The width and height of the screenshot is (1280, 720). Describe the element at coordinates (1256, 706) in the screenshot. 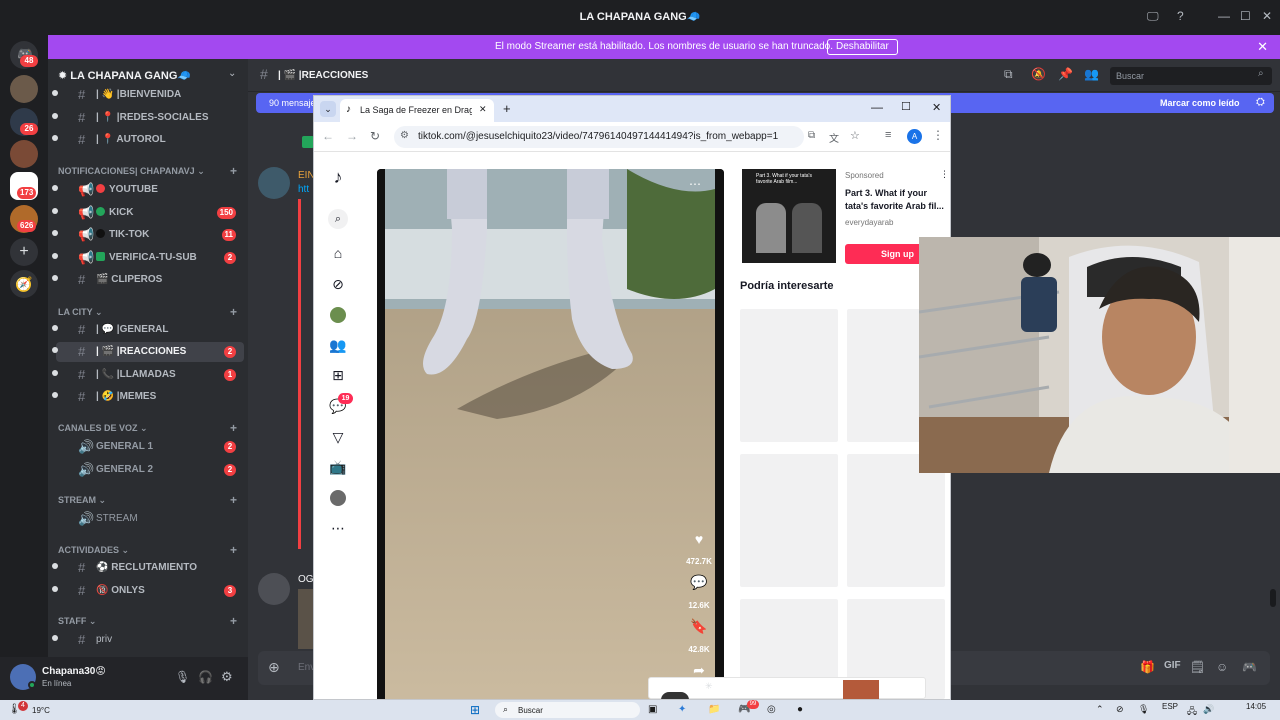

I see `clock-time: 14:05` at that location.